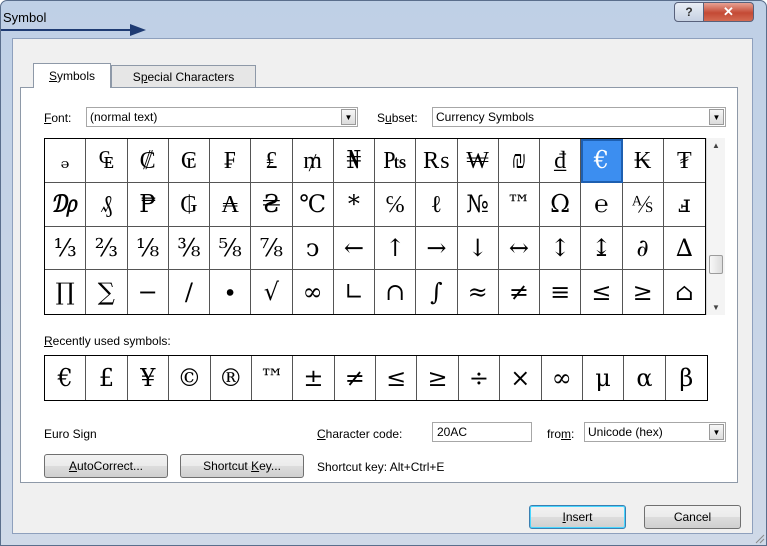 The width and height of the screenshot is (767, 546). Describe the element at coordinates (684, 292) in the screenshot. I see `symbol-cell: ⌂` at that location.